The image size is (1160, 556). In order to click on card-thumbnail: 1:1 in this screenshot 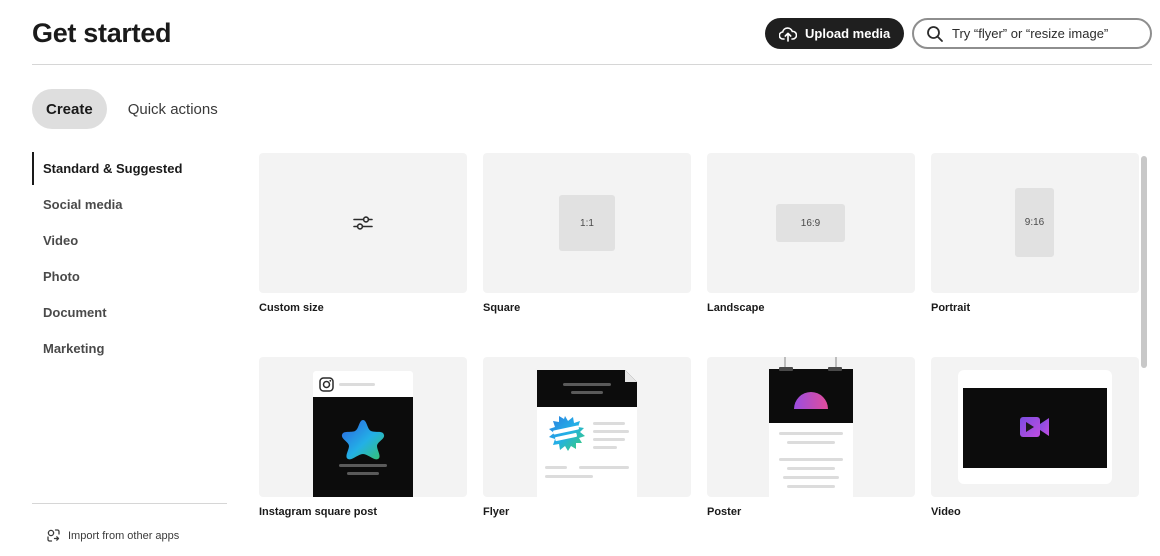, I will do `click(587, 223)`.